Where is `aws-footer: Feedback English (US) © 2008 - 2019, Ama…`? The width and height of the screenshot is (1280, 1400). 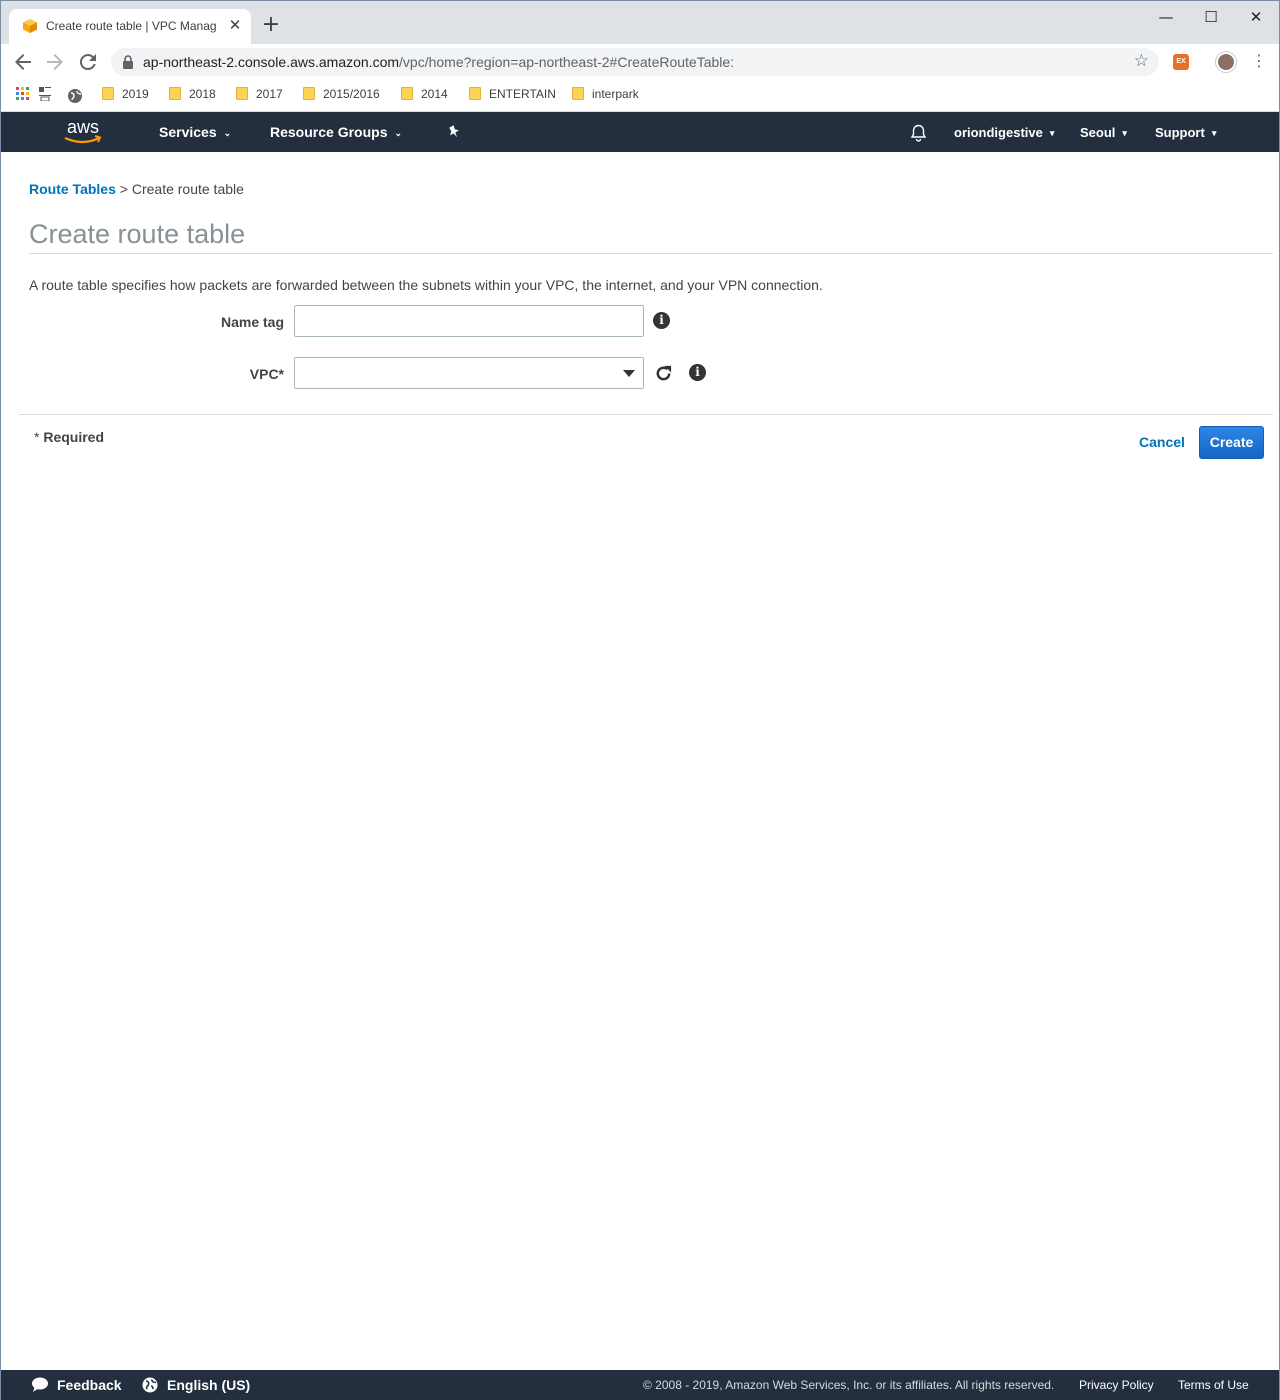 aws-footer: Feedback English (US) © 2008 - 2019, Ama… is located at coordinates (640, 1385).